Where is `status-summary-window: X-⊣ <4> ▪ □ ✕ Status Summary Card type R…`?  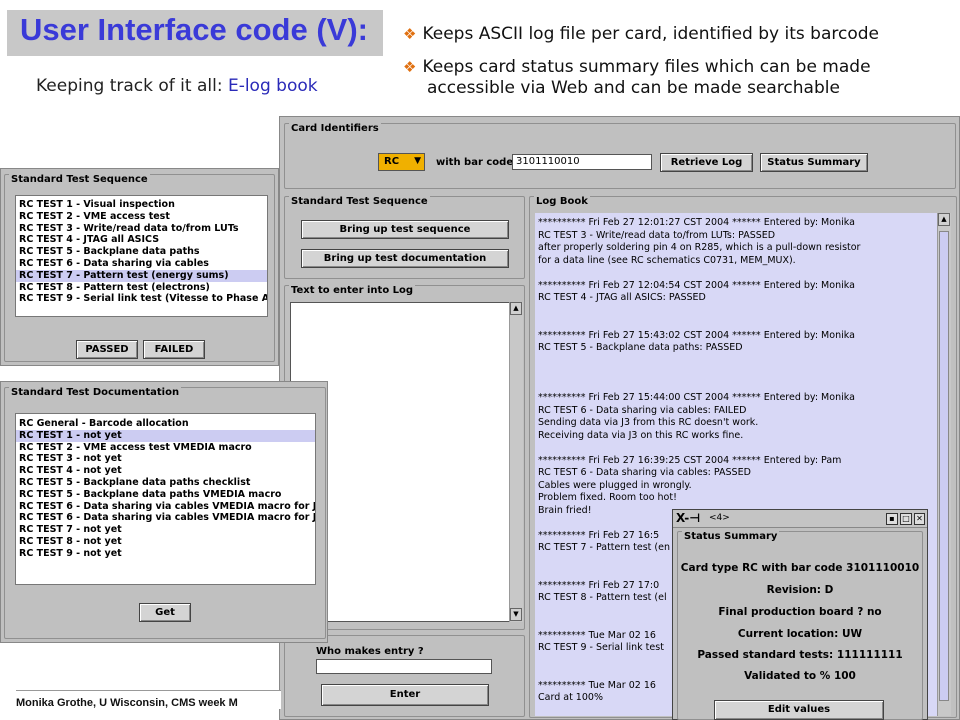
status-summary-window: X-⊣ <4> ▪ □ ✕ Status Summary Card type R… is located at coordinates (800, 614).